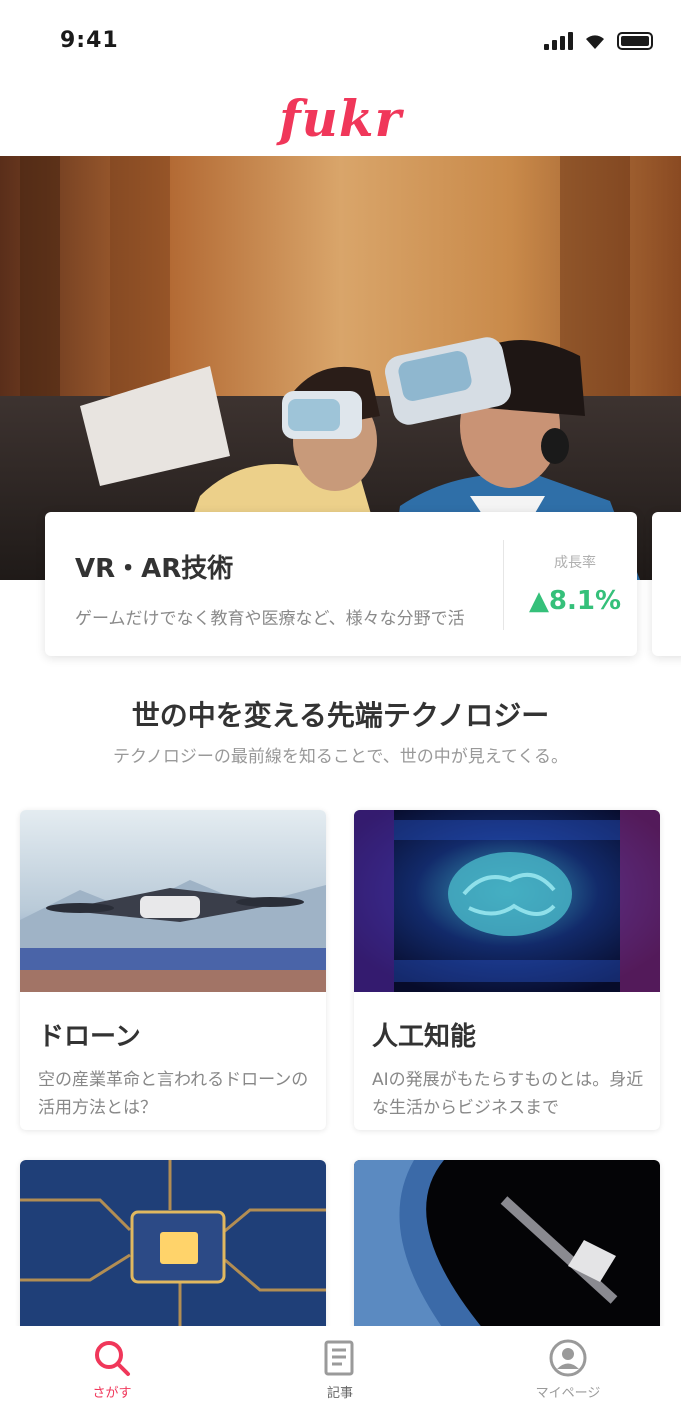 The image size is (681, 1401). What do you see at coordinates (173, 901) in the screenshot?
I see `drone-image` at bounding box center [173, 901].